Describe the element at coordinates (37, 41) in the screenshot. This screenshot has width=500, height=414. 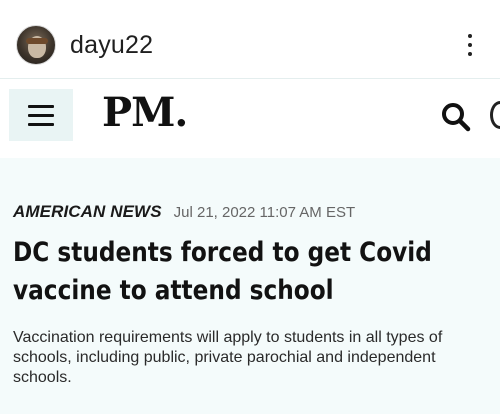
I see `avatar-goggles` at that location.